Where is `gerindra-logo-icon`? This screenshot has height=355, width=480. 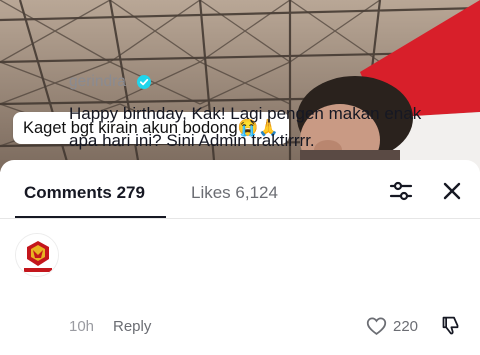 gerindra-logo-icon is located at coordinates (37, 255).